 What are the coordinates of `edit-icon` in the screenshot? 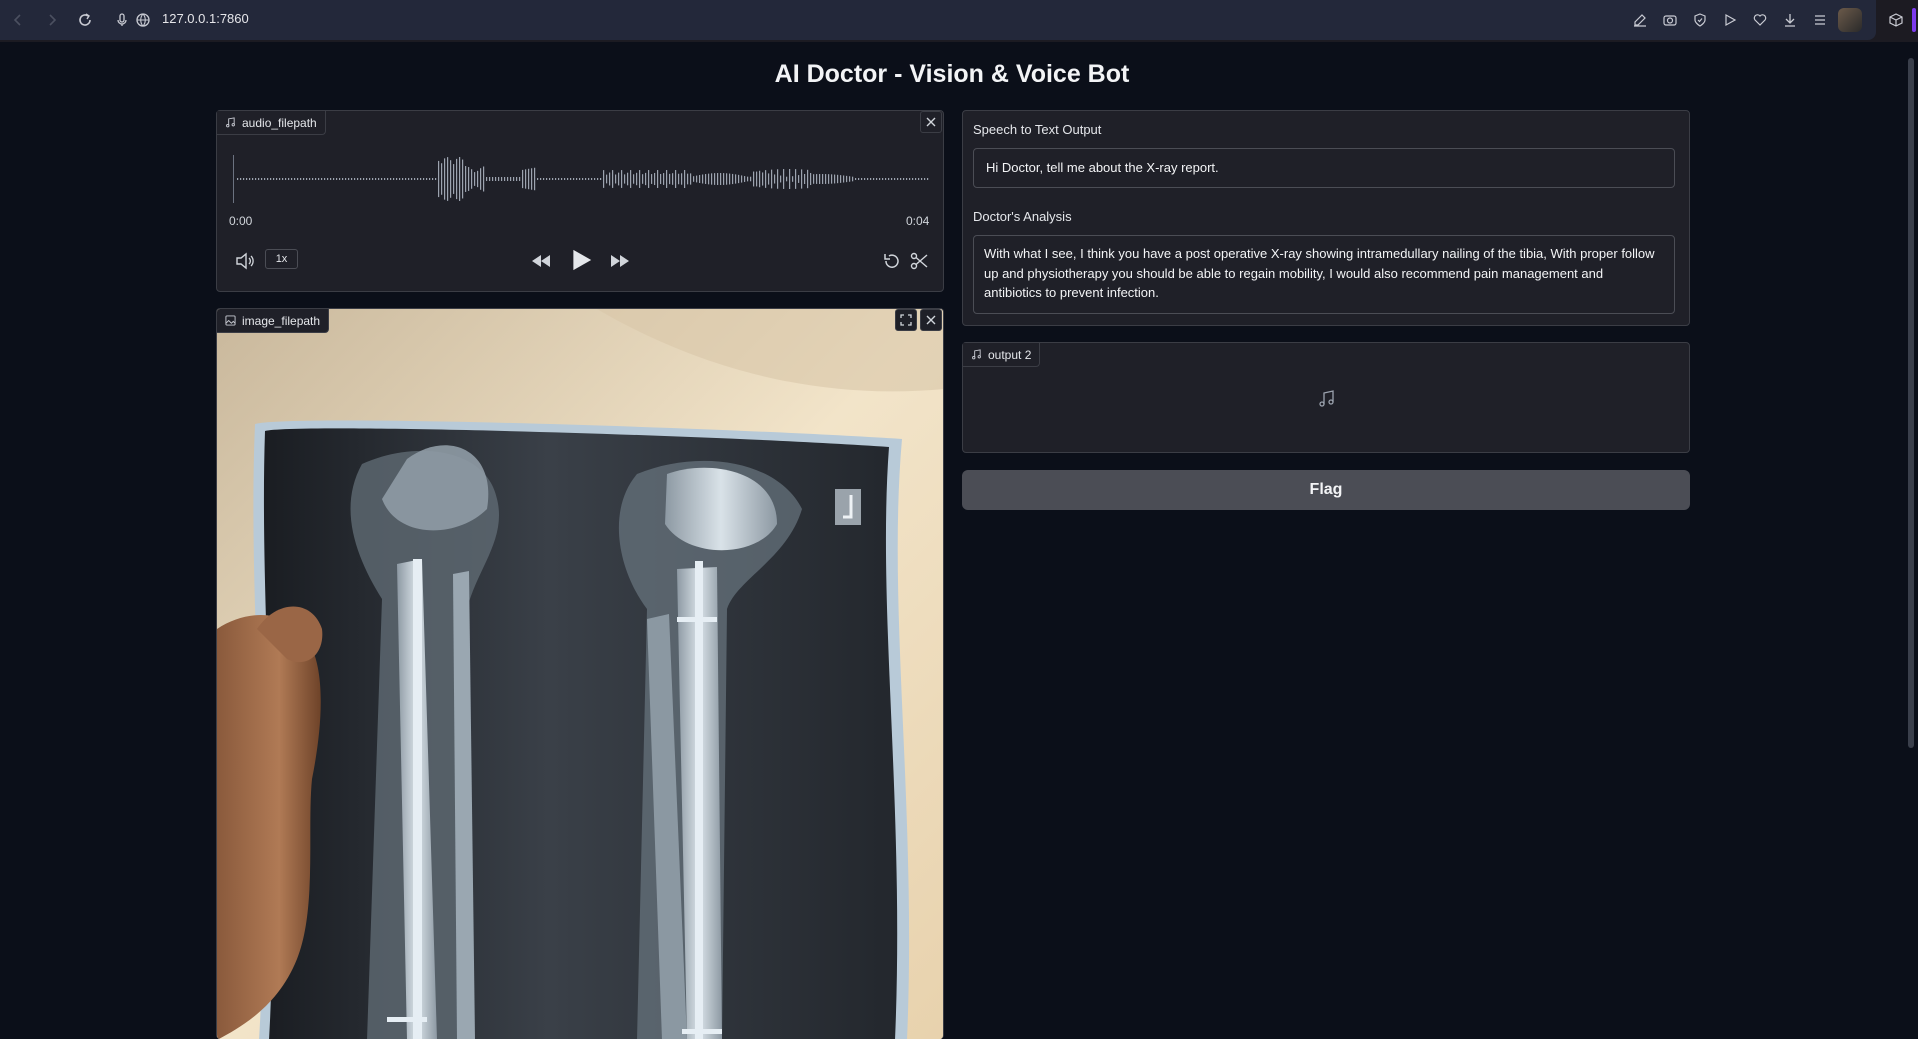 It's located at (1640, 20).